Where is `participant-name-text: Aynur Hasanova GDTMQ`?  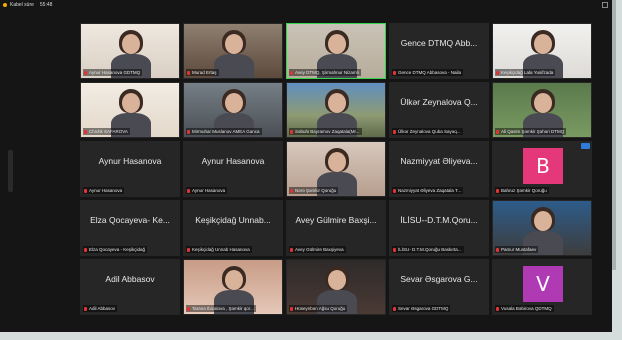
participant-name-text: Aynur Hasanova GDTMQ is located at coordinates (115, 72).